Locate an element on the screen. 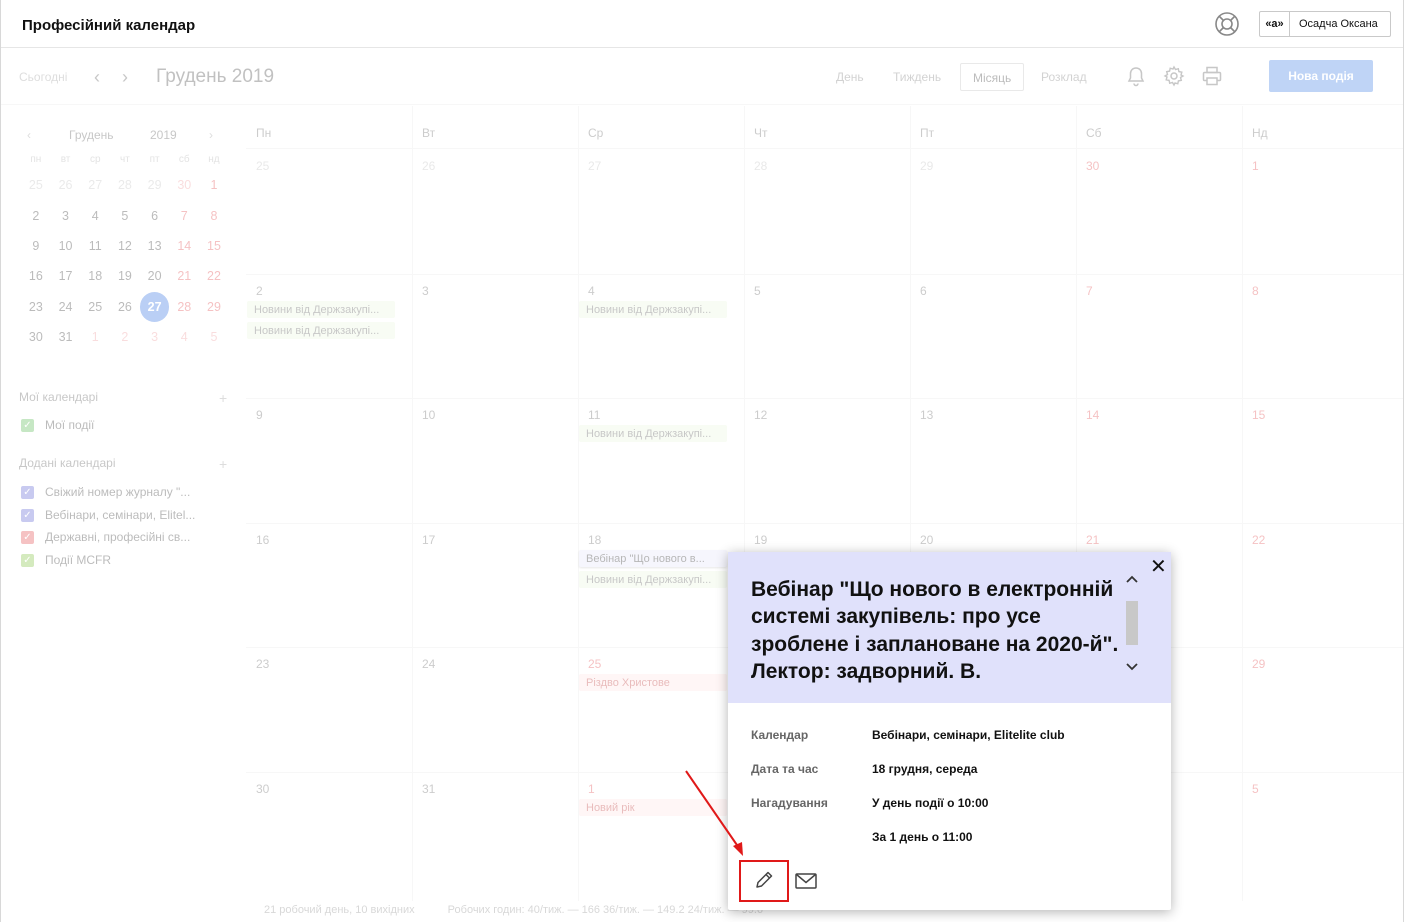 The image size is (1404, 922). event-chip: Різдво Христове is located at coordinates (653, 683).